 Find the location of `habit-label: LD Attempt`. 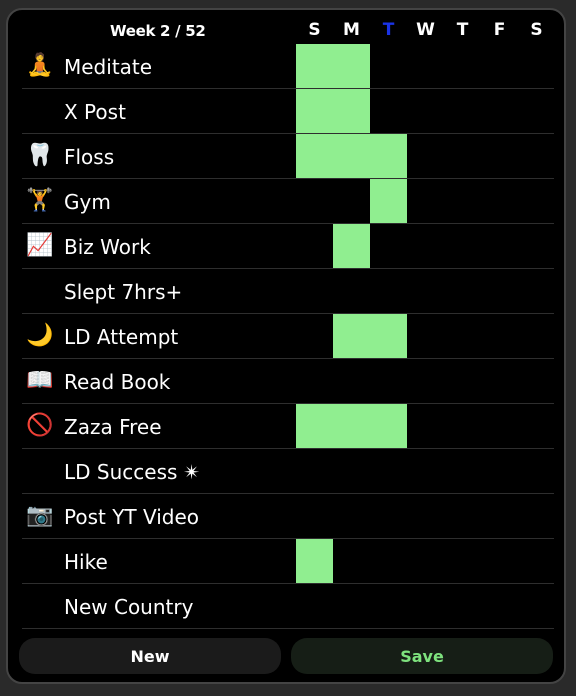

habit-label: LD Attempt is located at coordinates (121, 337).